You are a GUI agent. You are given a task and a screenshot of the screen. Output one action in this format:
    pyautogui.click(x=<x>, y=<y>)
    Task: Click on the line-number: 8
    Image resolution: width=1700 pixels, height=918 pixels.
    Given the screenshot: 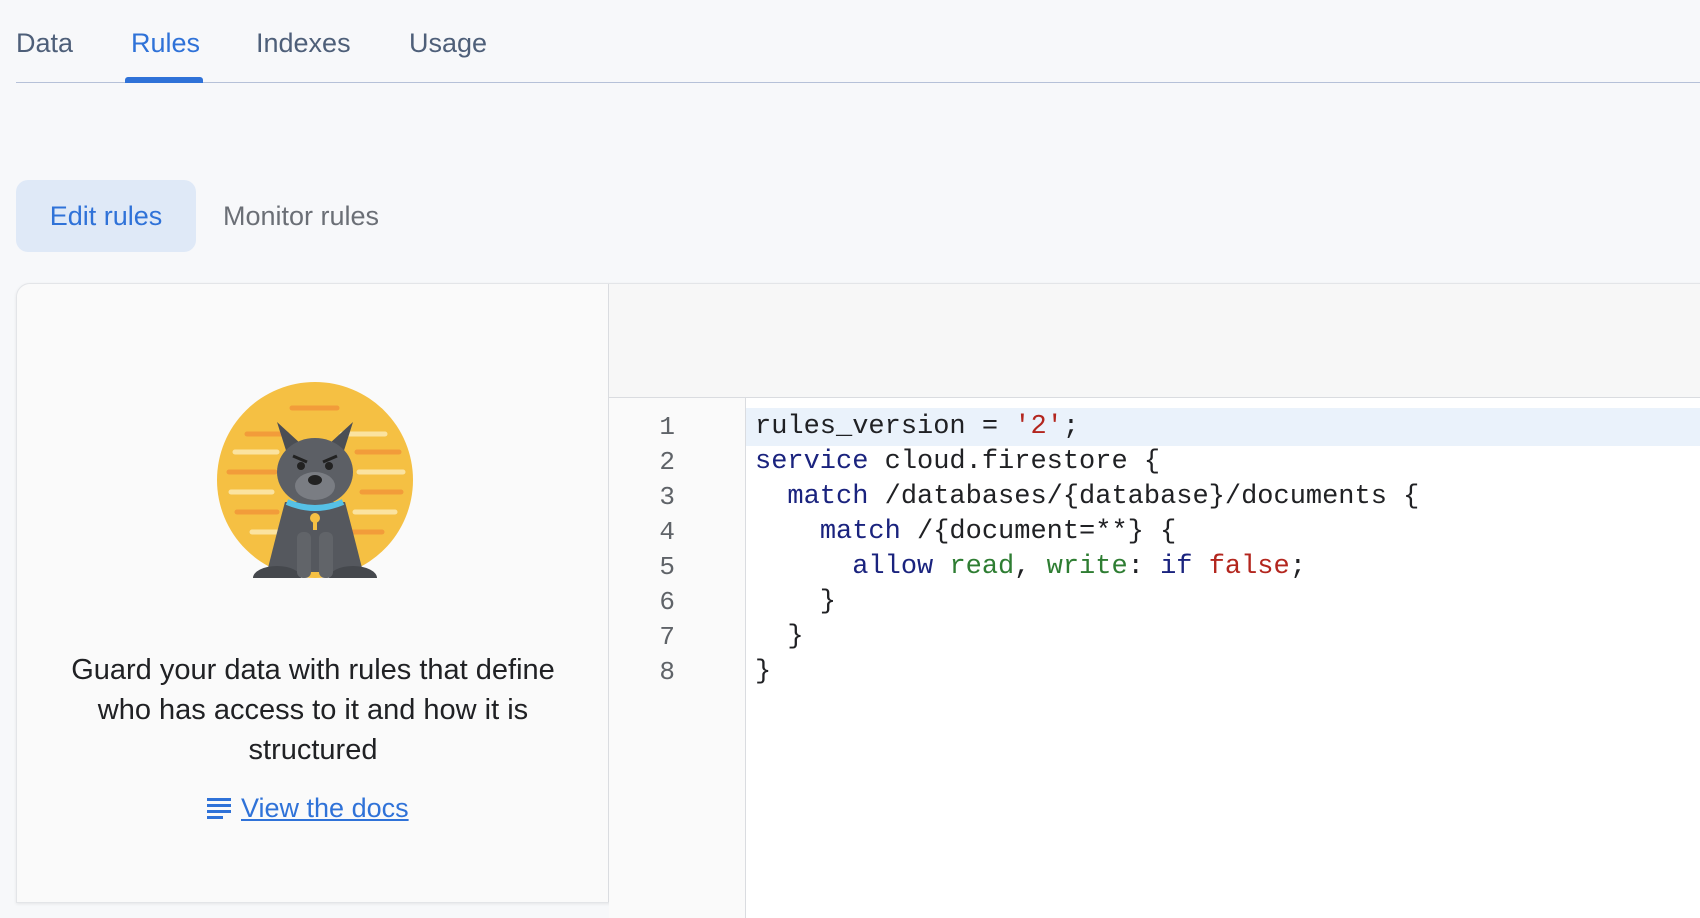 What is the action you would take?
    pyautogui.click(x=667, y=672)
    